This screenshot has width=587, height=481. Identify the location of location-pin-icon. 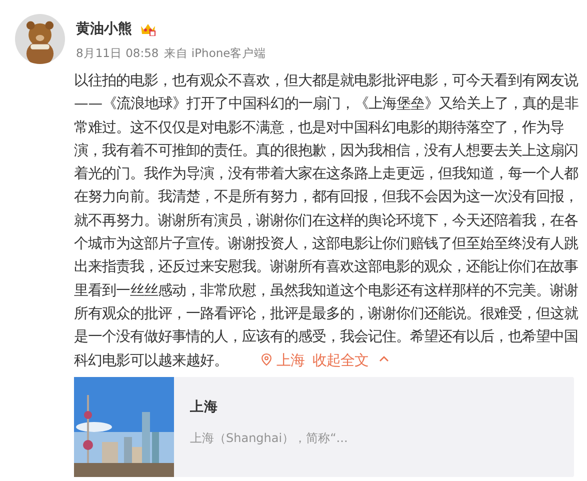
(266, 359).